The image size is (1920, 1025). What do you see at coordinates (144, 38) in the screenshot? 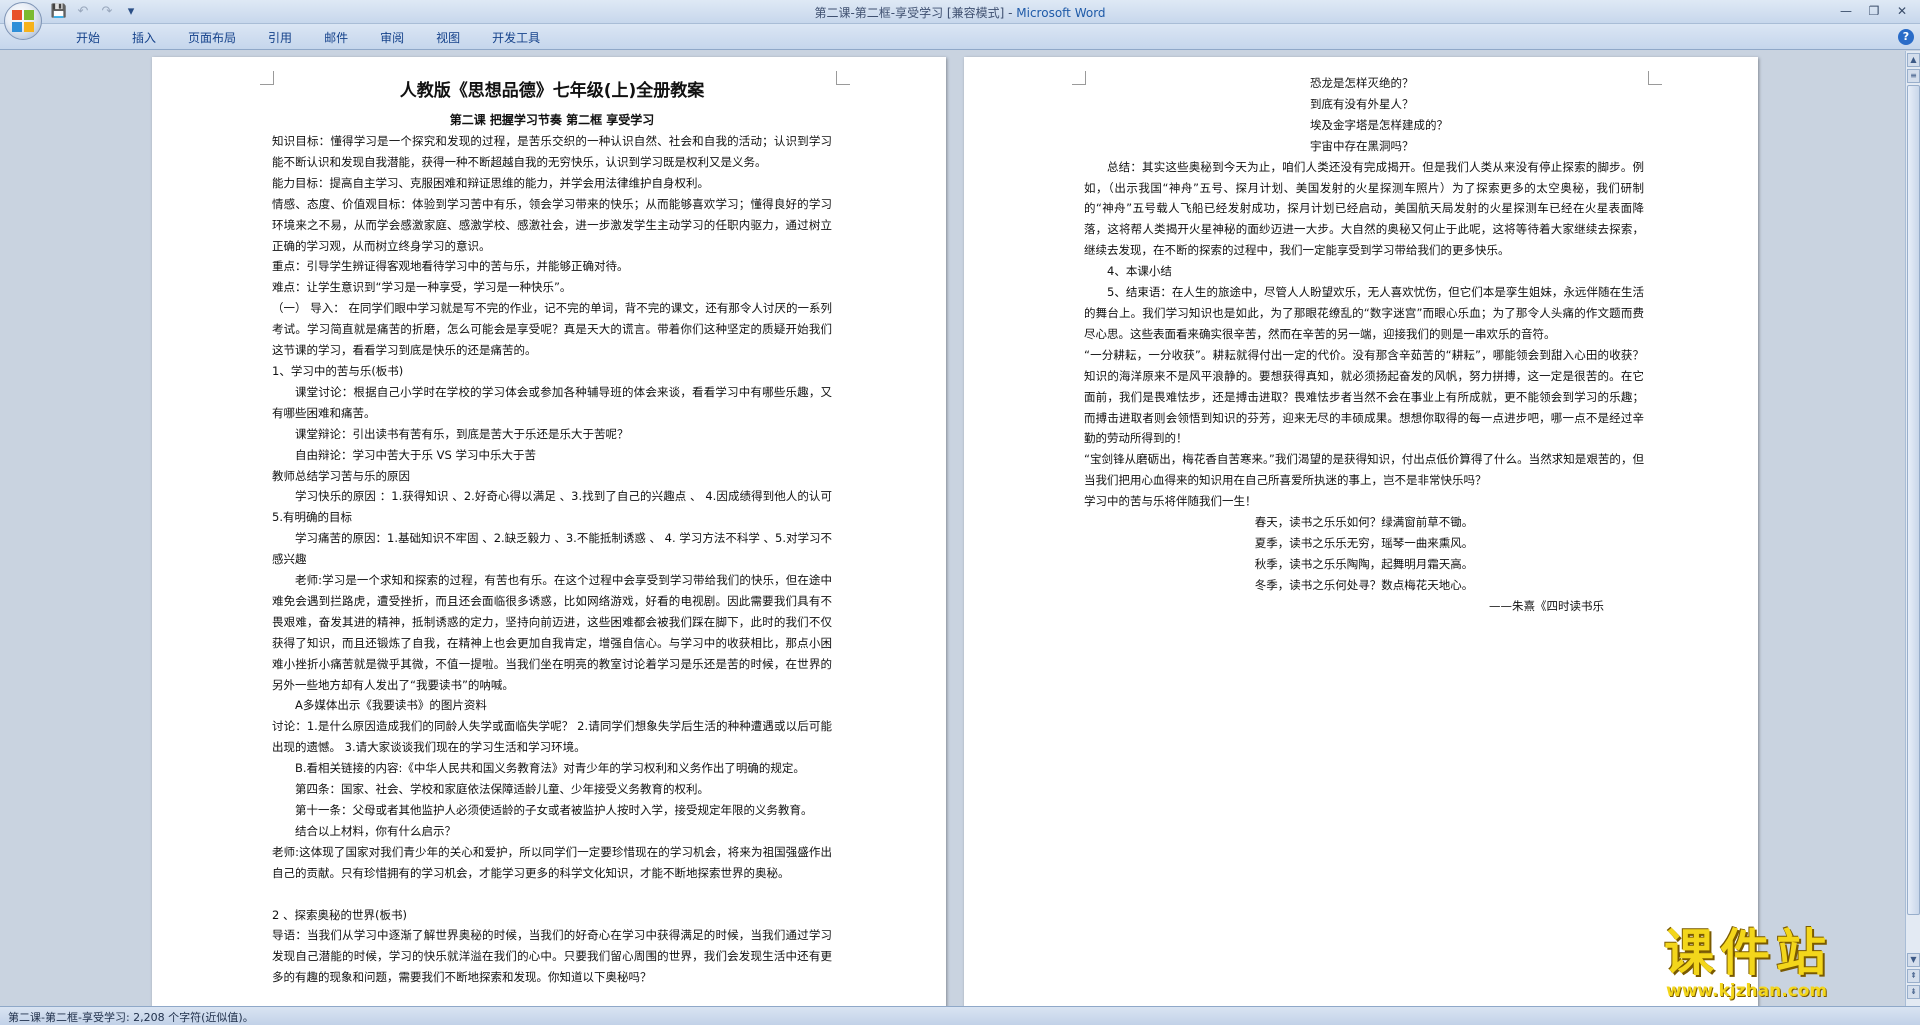
I see `tab-insert: 插入` at bounding box center [144, 38].